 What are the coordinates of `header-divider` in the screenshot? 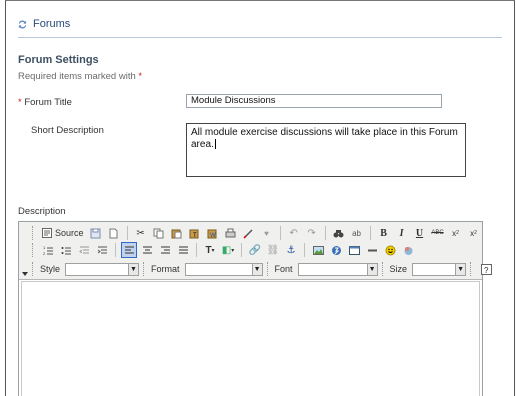 It's located at (260, 37).